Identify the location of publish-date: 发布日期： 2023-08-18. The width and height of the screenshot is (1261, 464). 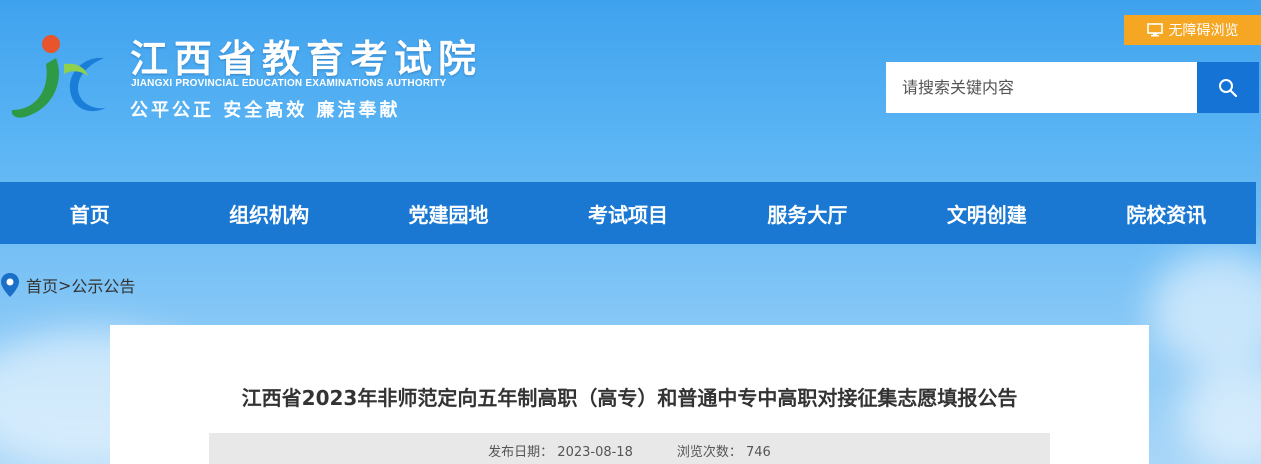
(560, 450).